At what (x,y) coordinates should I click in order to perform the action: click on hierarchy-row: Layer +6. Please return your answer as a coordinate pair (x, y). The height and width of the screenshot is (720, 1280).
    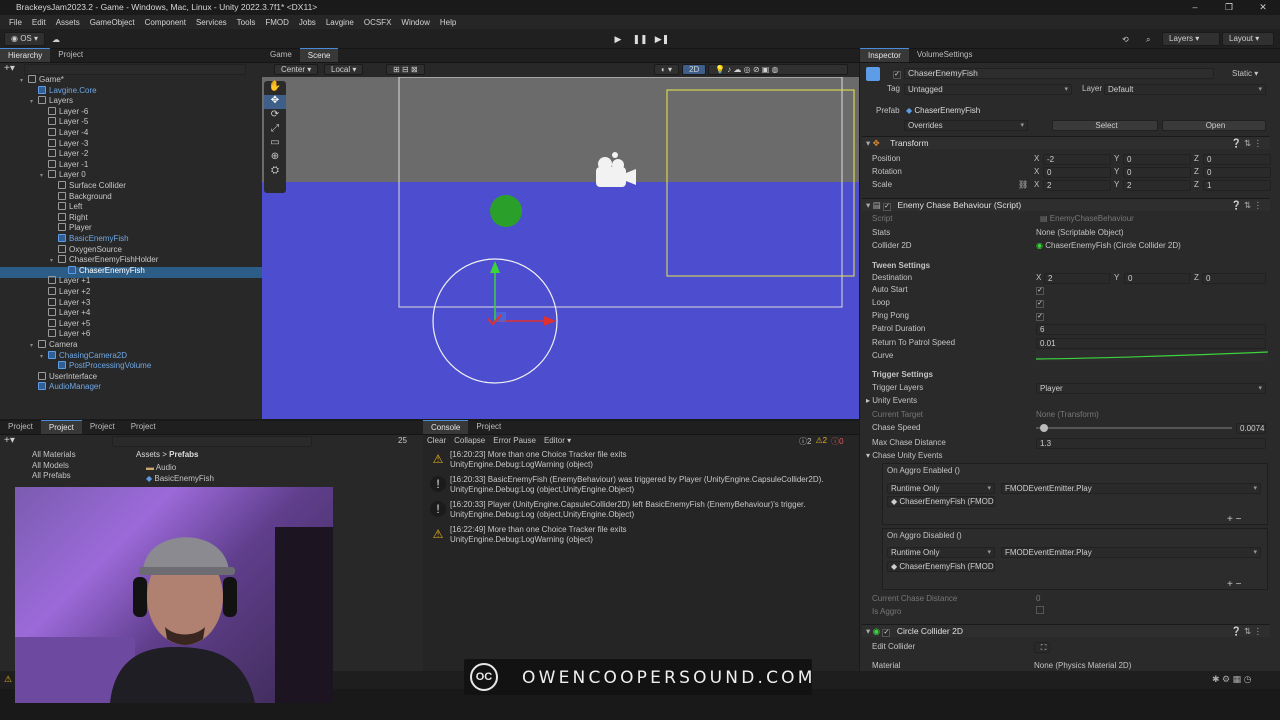
    Looking at the image, I should click on (65, 334).